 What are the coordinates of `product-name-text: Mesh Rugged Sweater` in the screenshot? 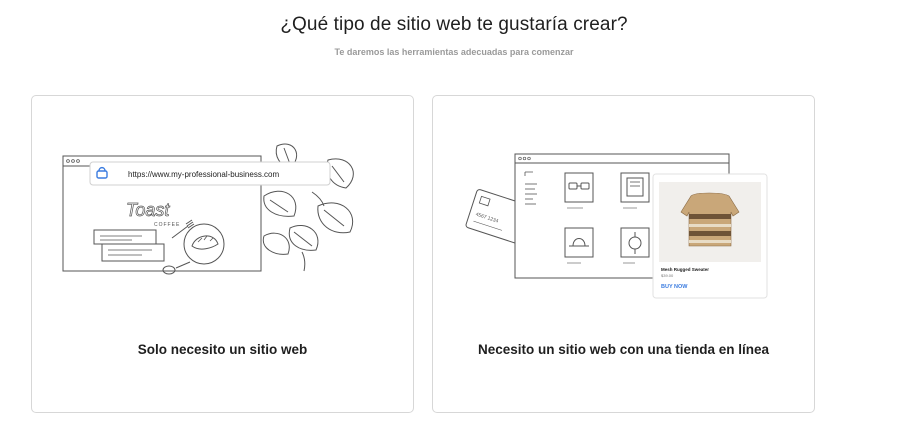 It's located at (685, 269).